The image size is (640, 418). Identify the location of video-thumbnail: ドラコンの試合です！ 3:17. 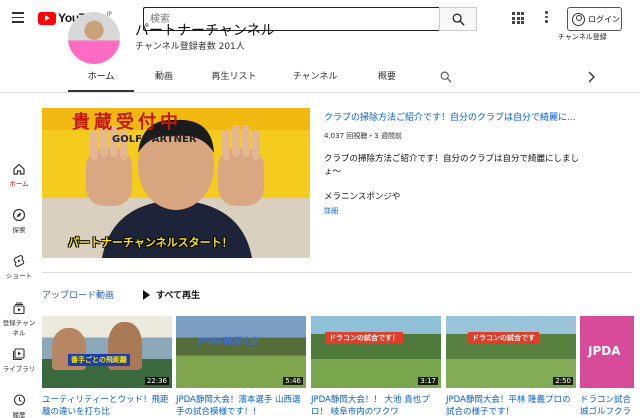
(376, 352).